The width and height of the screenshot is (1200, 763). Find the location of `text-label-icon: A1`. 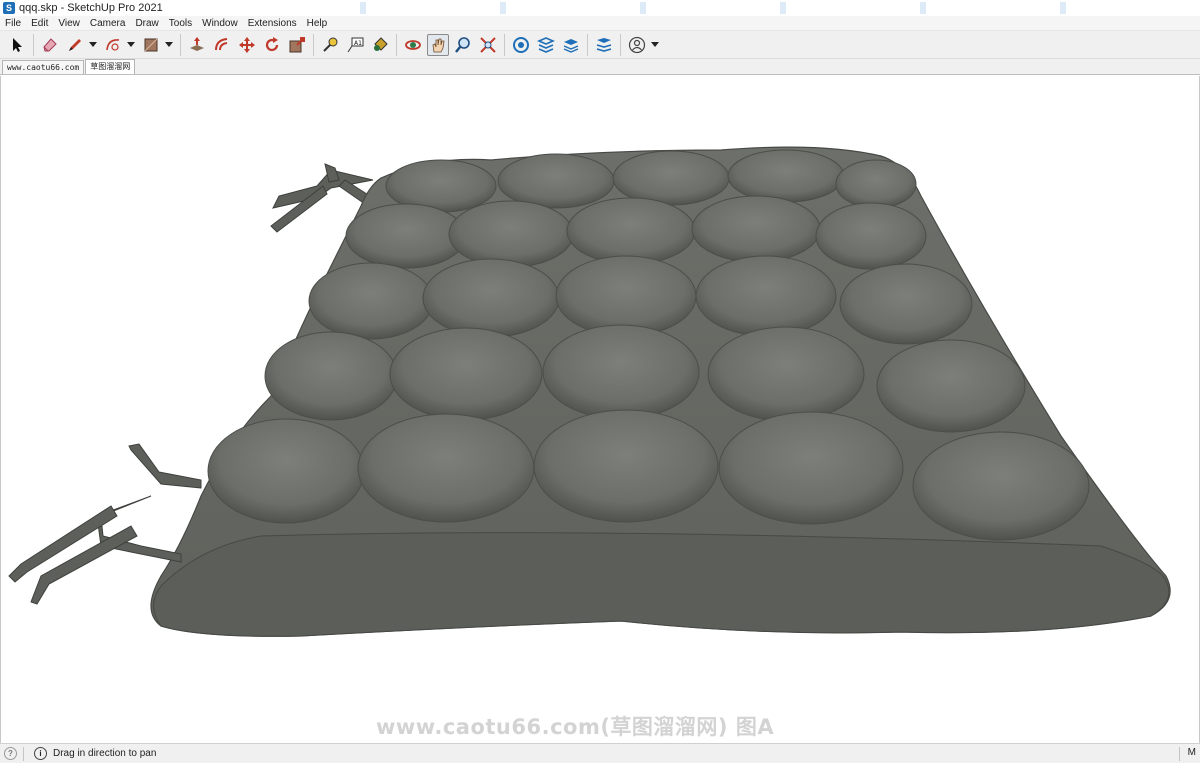

text-label-icon: A1 is located at coordinates (355, 45).